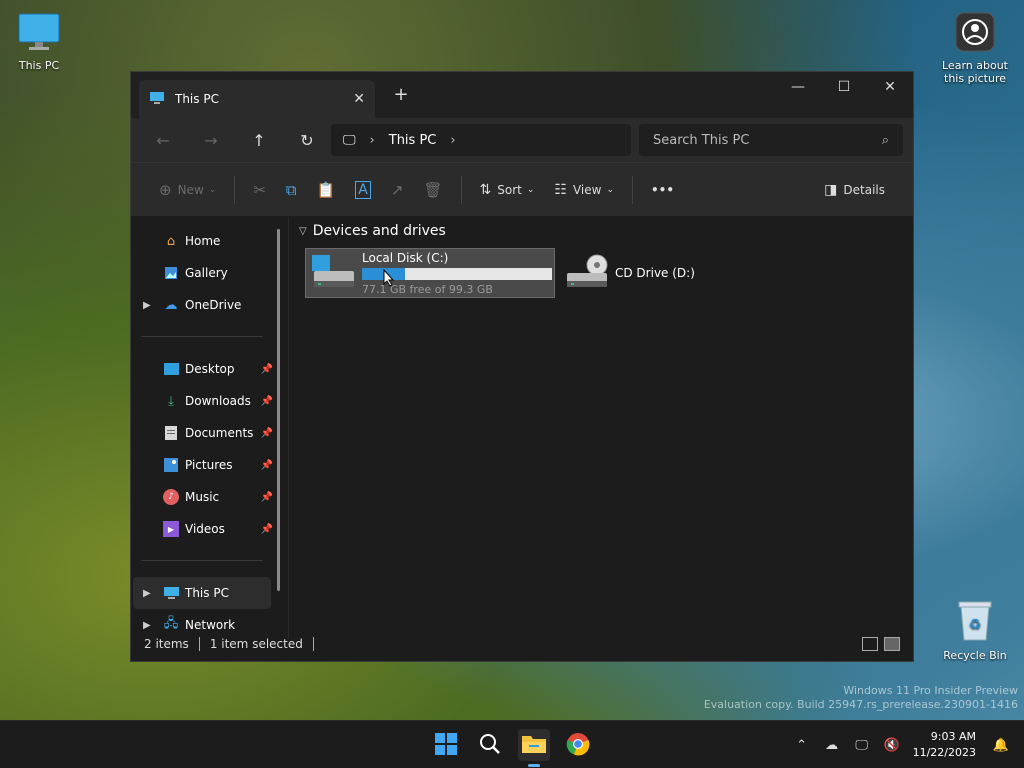 This screenshot has width=1024, height=768. I want to click on delete-button: 🗑, so click(432, 190).